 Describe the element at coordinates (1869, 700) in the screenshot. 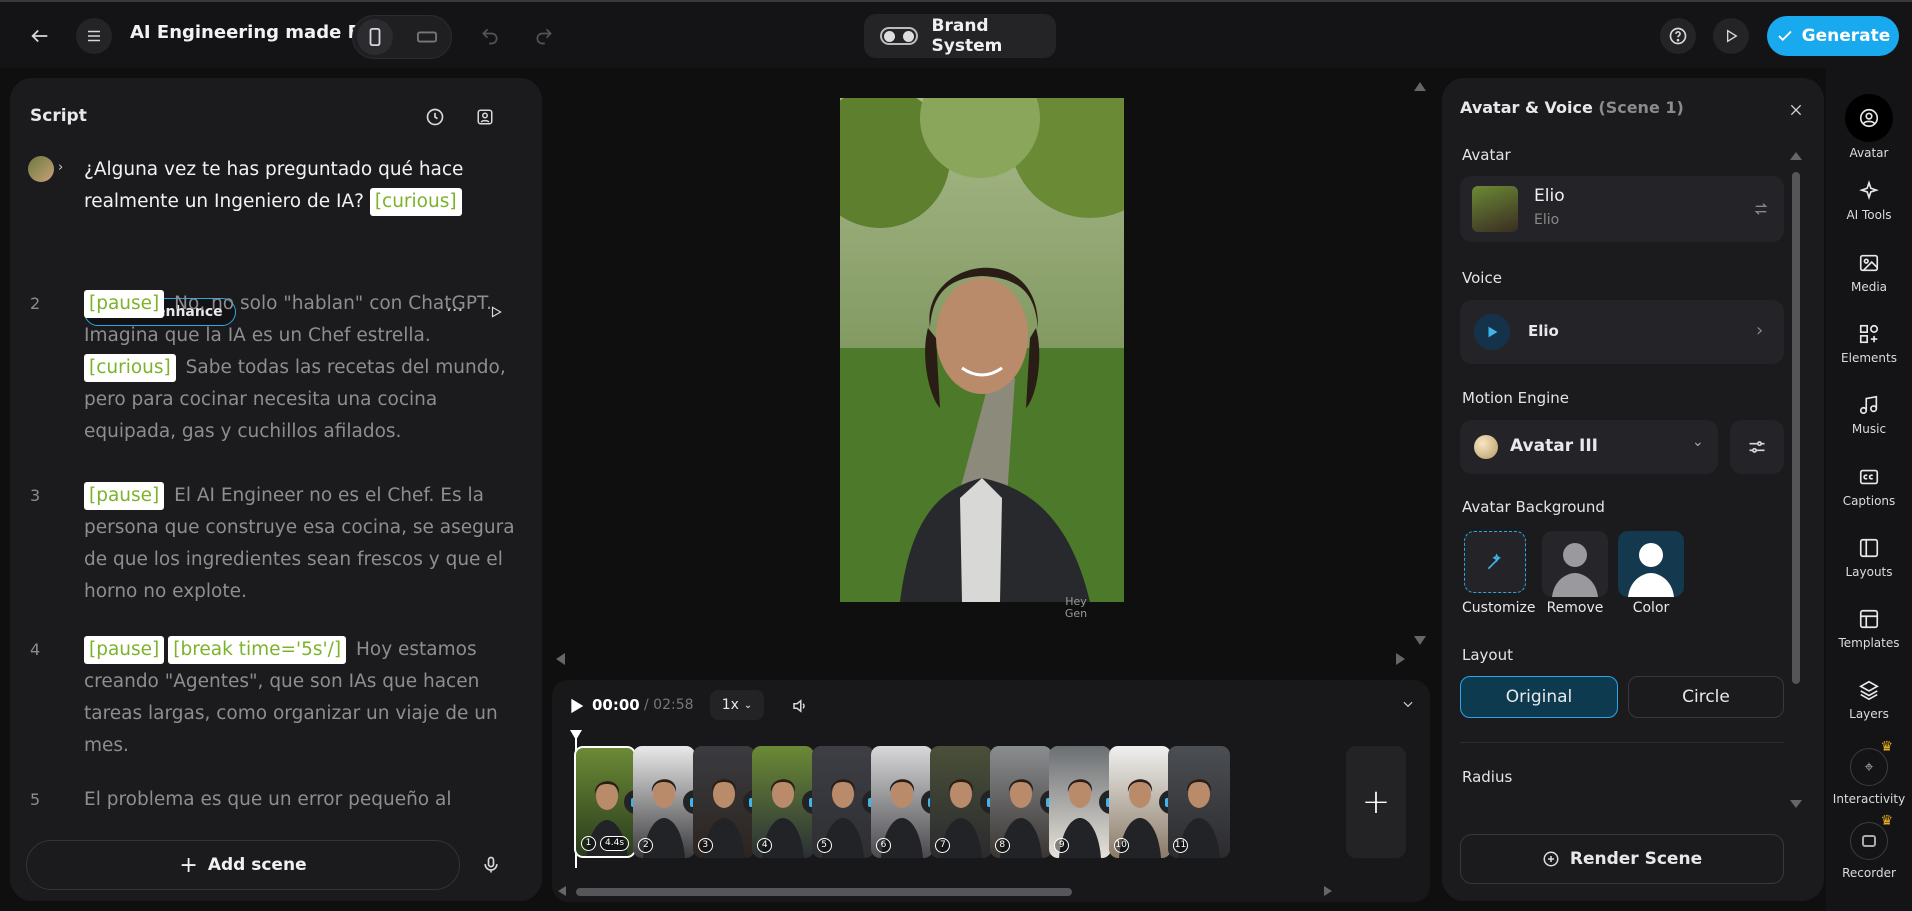

I see `rail-layers: Layers` at that location.